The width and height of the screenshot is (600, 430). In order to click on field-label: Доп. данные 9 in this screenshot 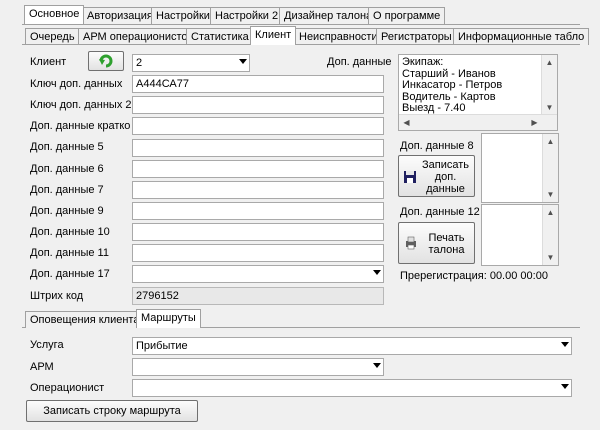, I will do `click(67, 211)`.